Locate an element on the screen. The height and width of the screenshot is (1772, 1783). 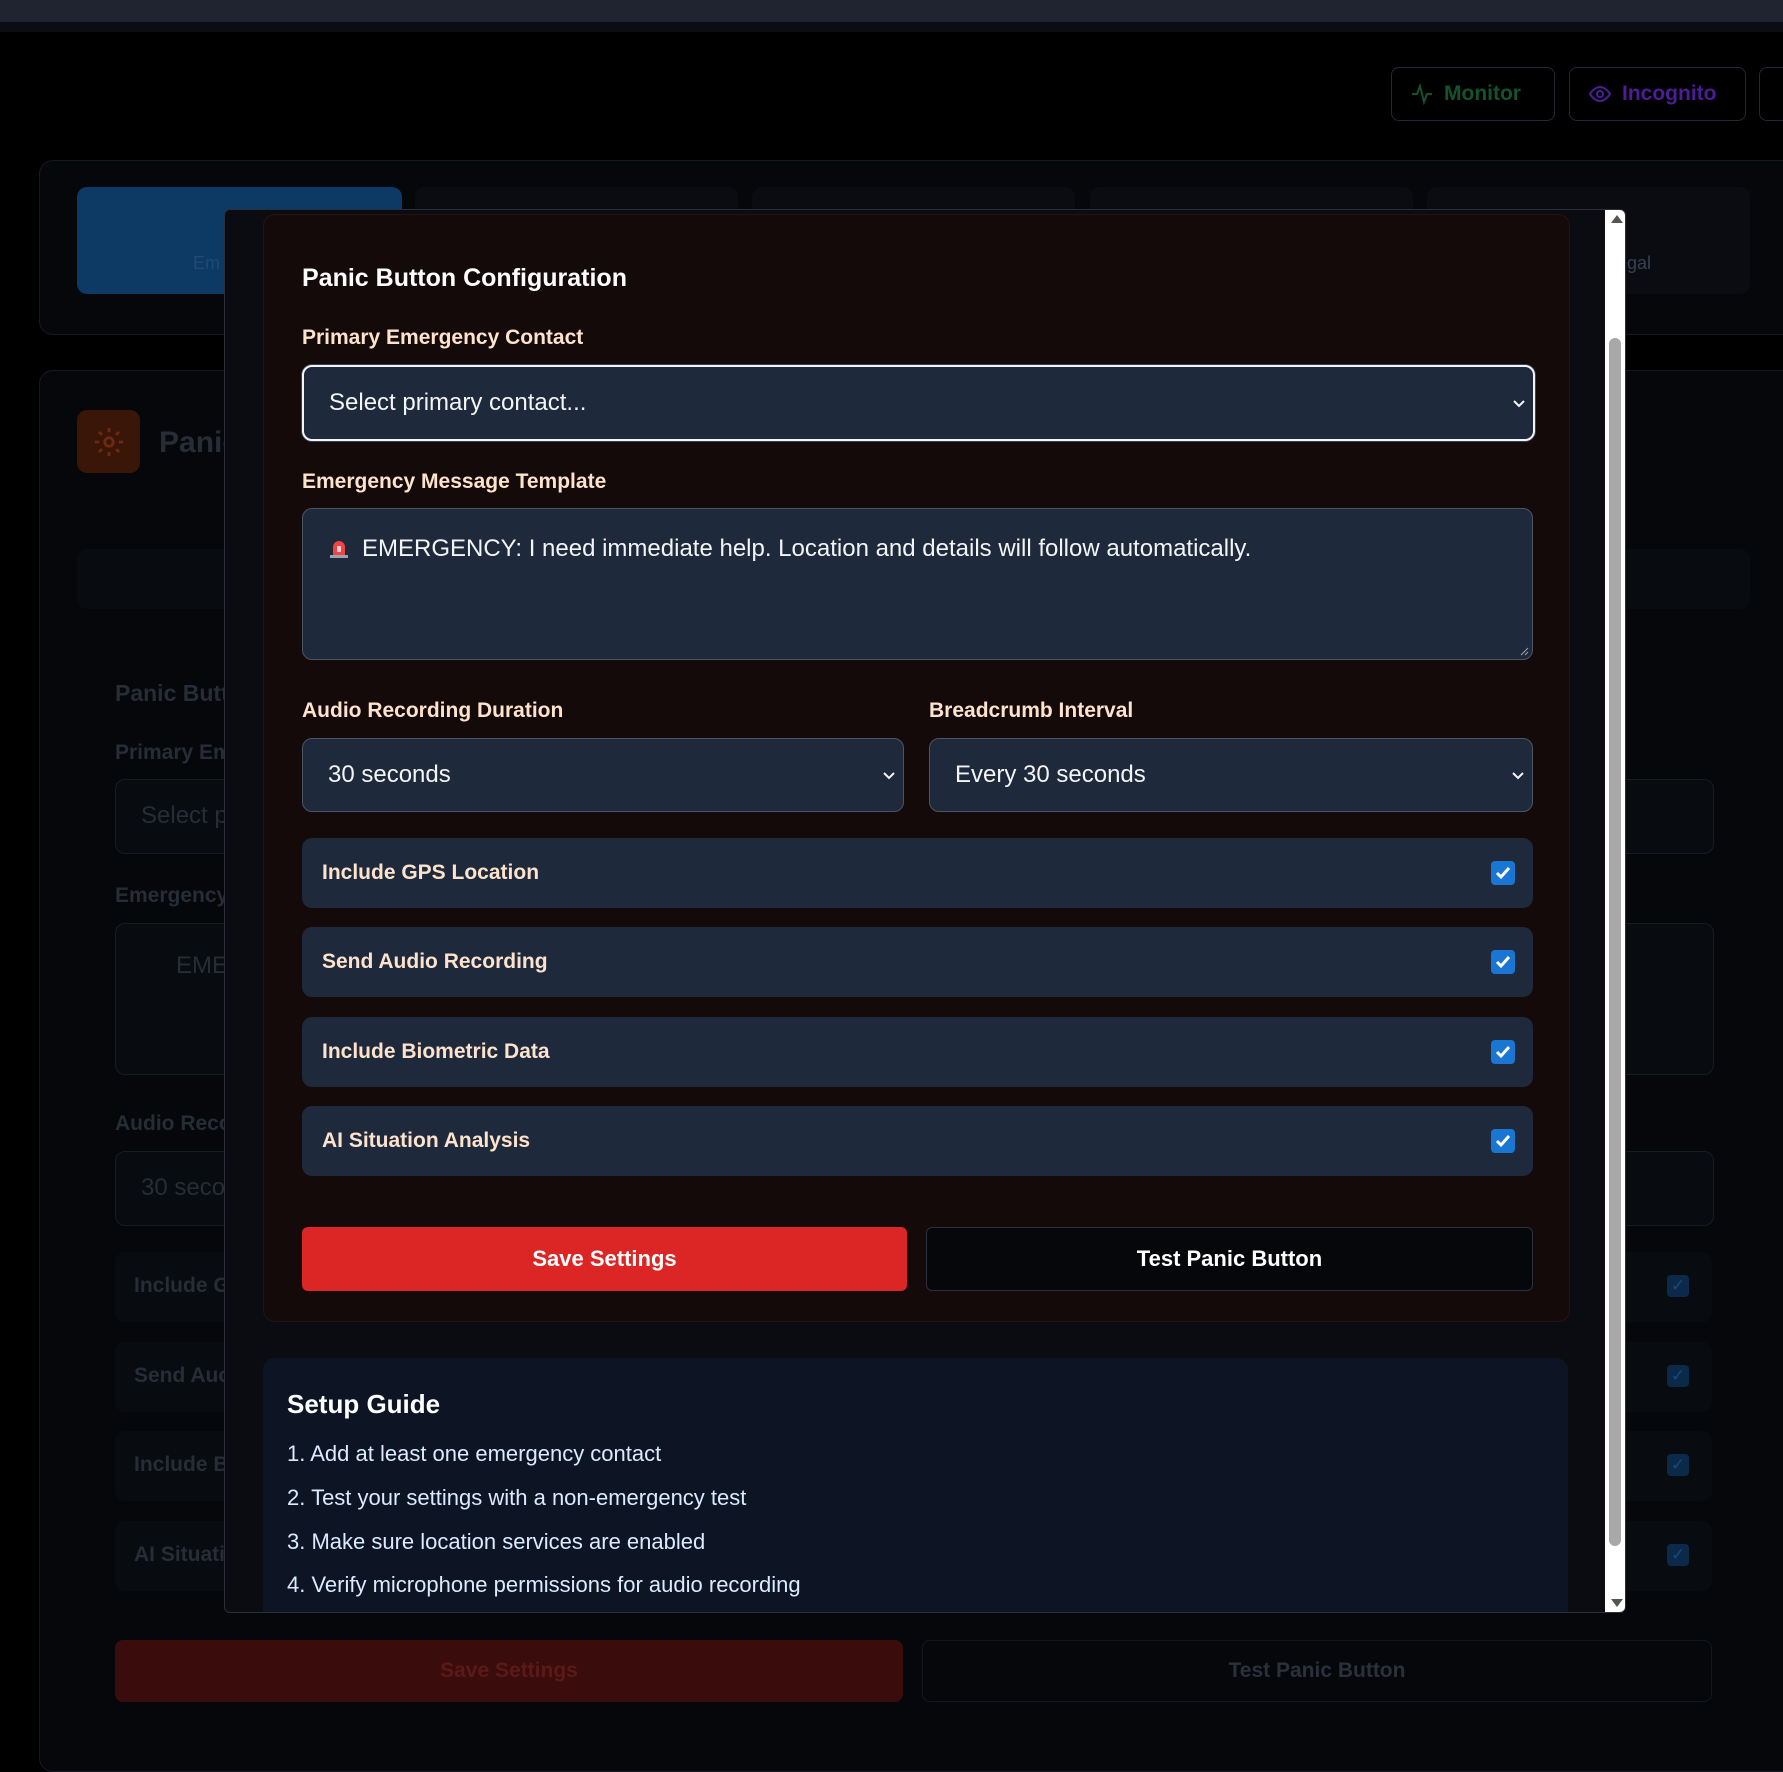
bg-test-button: Test Panic Button is located at coordinates (1317, 1671).